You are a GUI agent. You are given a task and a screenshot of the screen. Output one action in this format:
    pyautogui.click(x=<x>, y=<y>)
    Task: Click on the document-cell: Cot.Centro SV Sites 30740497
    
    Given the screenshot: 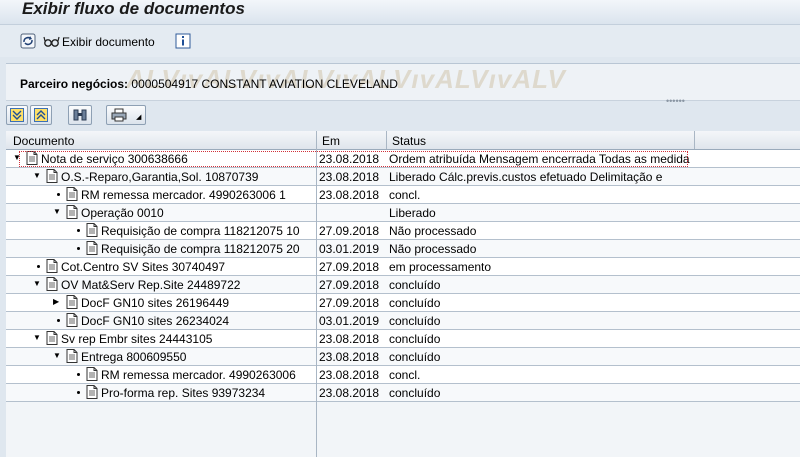 What is the action you would take?
    pyautogui.click(x=143, y=267)
    